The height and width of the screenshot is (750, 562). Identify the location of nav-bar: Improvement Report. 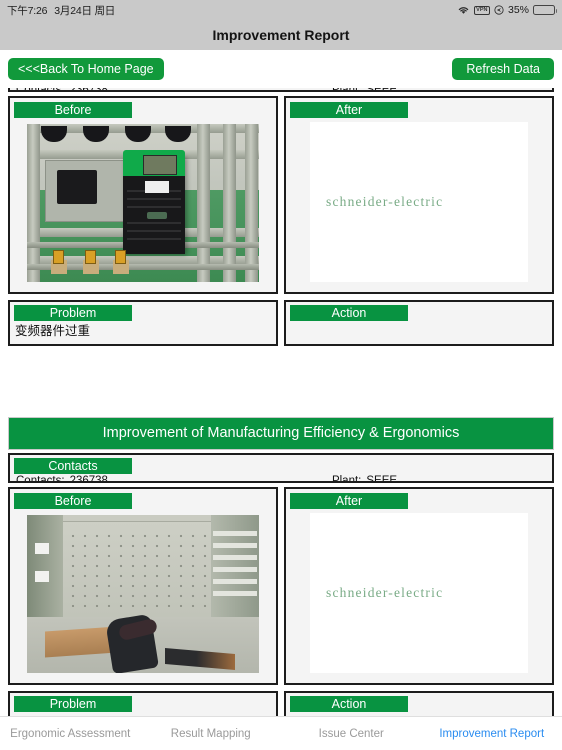
(281, 35).